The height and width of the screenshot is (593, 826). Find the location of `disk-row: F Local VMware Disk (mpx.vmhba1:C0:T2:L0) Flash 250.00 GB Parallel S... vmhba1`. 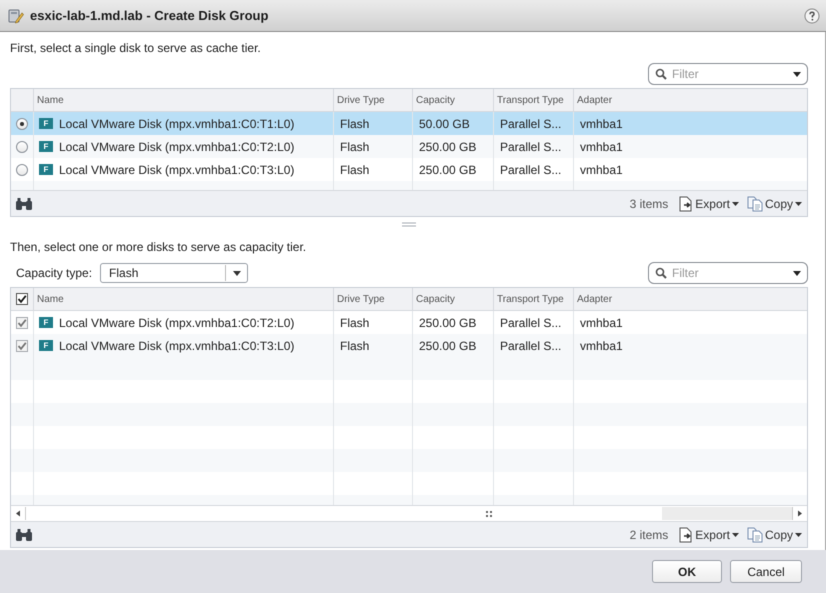

disk-row: F Local VMware Disk (mpx.vmhba1:C0:T2:L0) Flash 250.00 GB Parallel S... vmhba1 is located at coordinates (409, 146).